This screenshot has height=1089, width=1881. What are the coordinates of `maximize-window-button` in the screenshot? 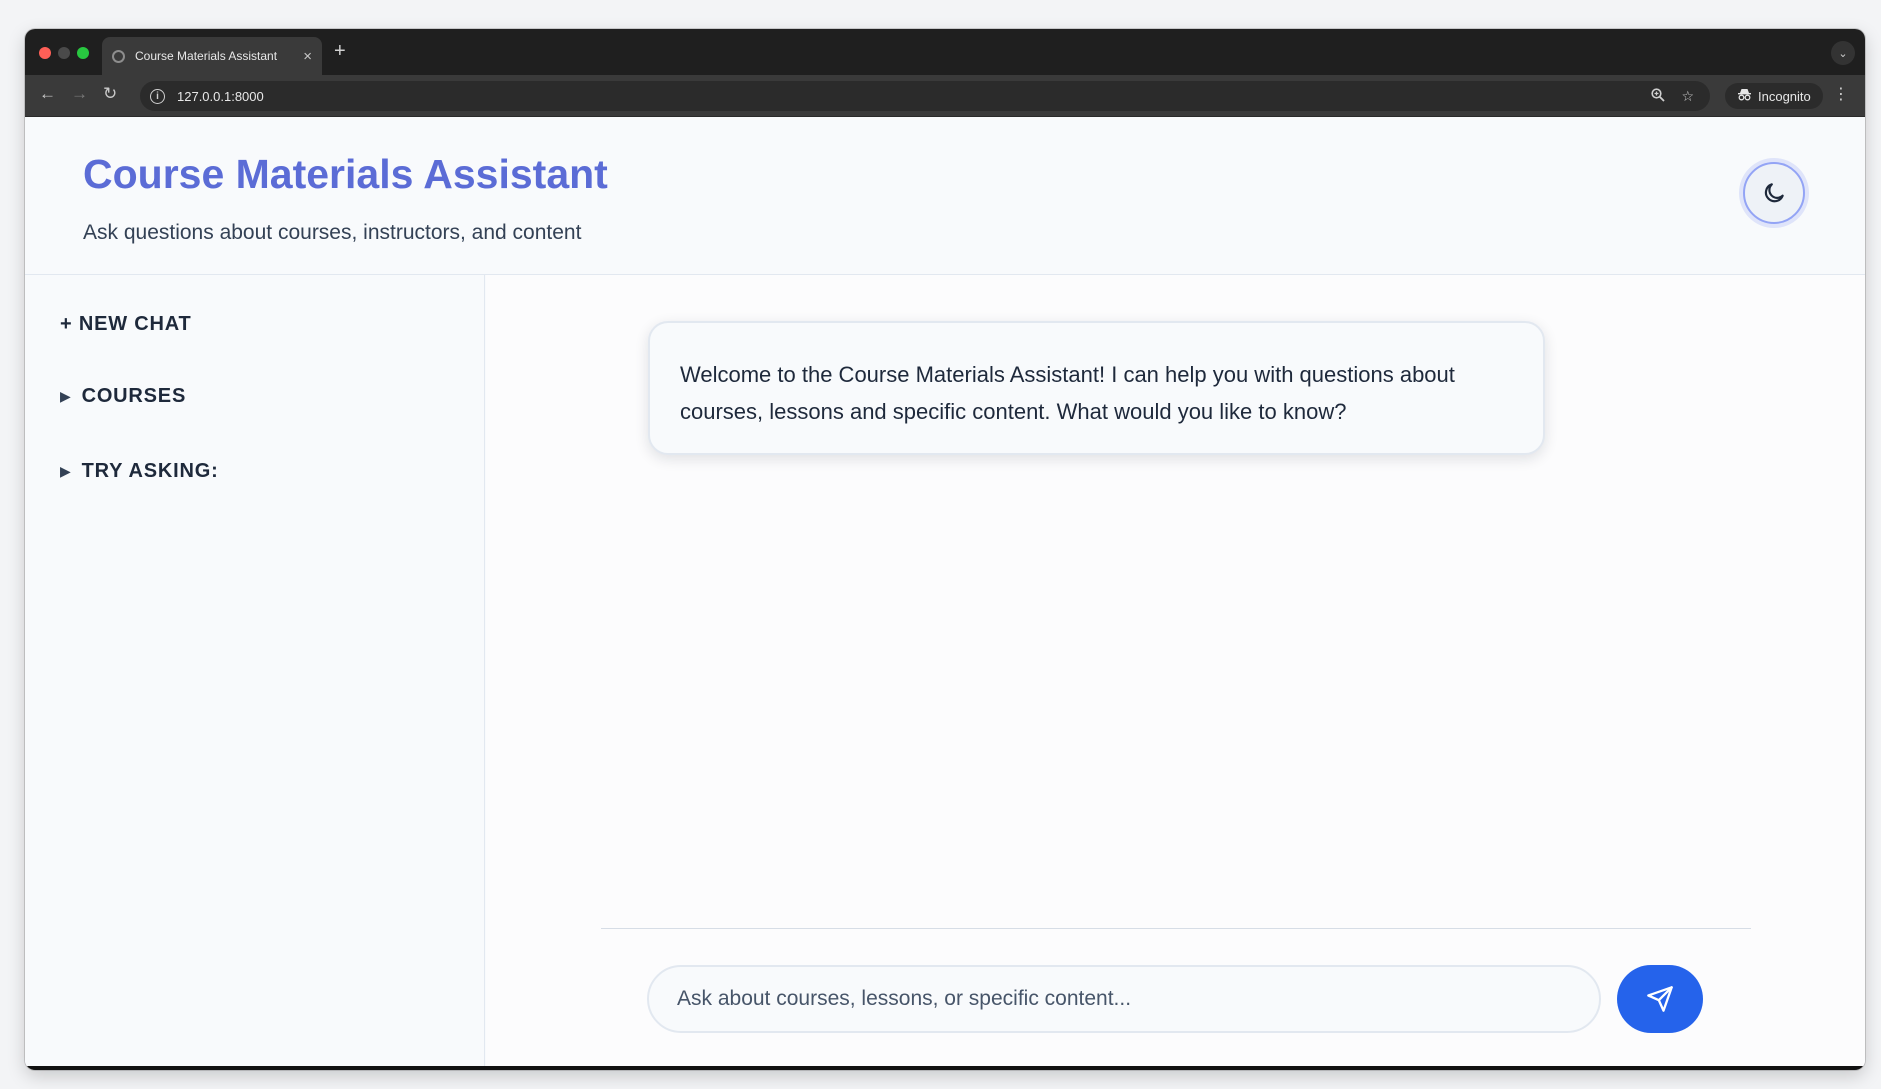 It's located at (83, 53).